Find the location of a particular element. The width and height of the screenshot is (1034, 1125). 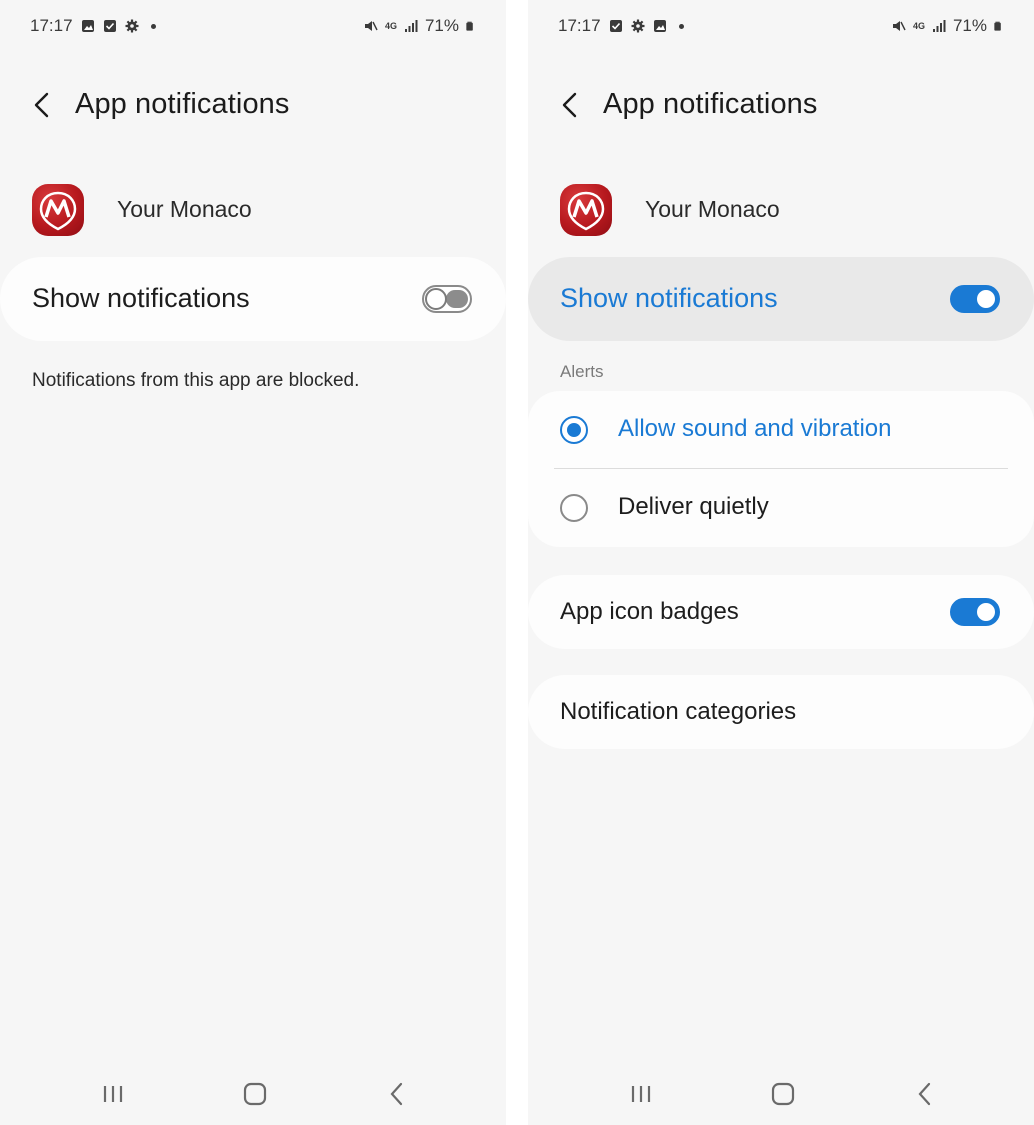

alert-option-deliver-quietly: Deliver quietly is located at coordinates (781, 508).